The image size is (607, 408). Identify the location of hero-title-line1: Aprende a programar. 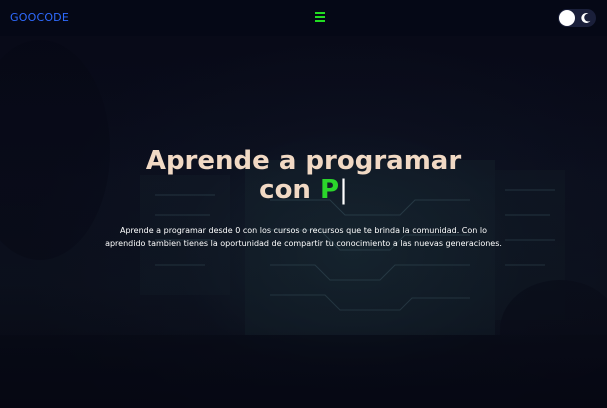
(303, 161).